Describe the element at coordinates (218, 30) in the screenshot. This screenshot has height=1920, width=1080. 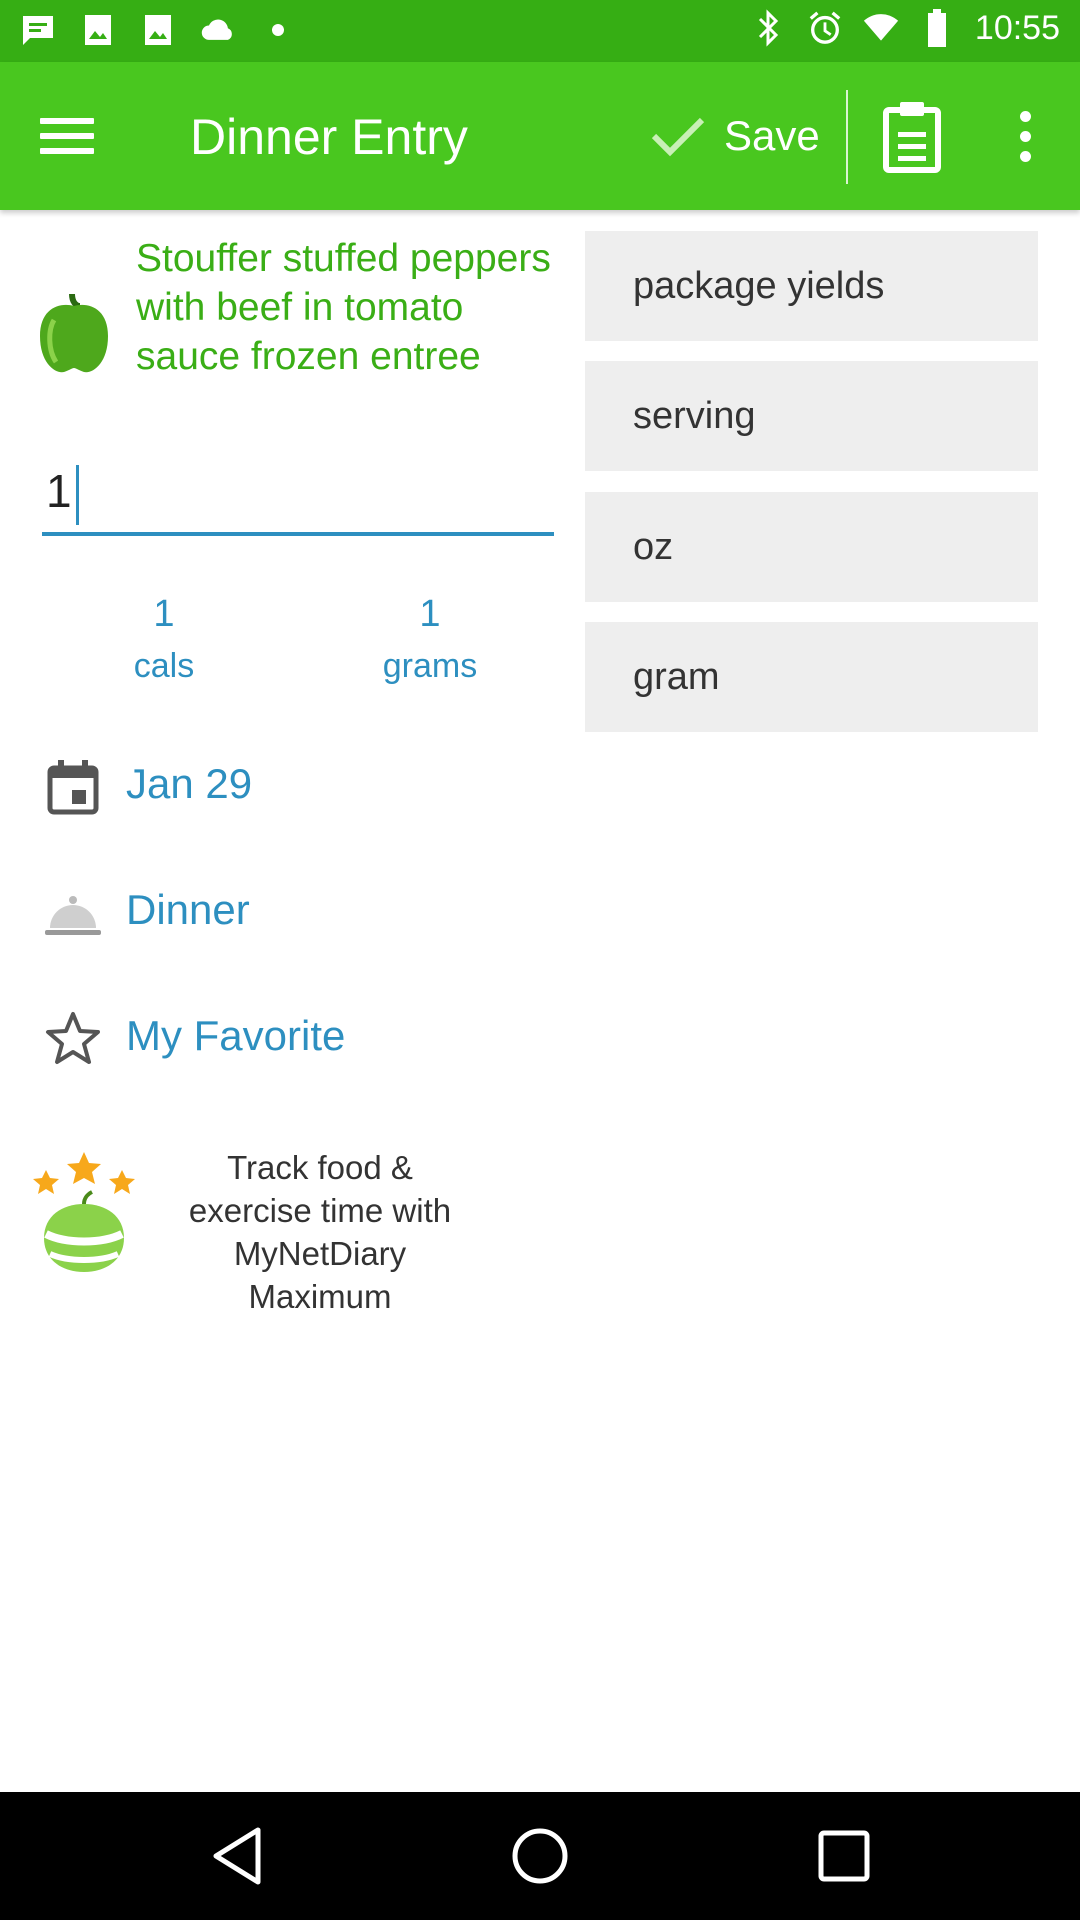
I see `cloud-icon` at that location.